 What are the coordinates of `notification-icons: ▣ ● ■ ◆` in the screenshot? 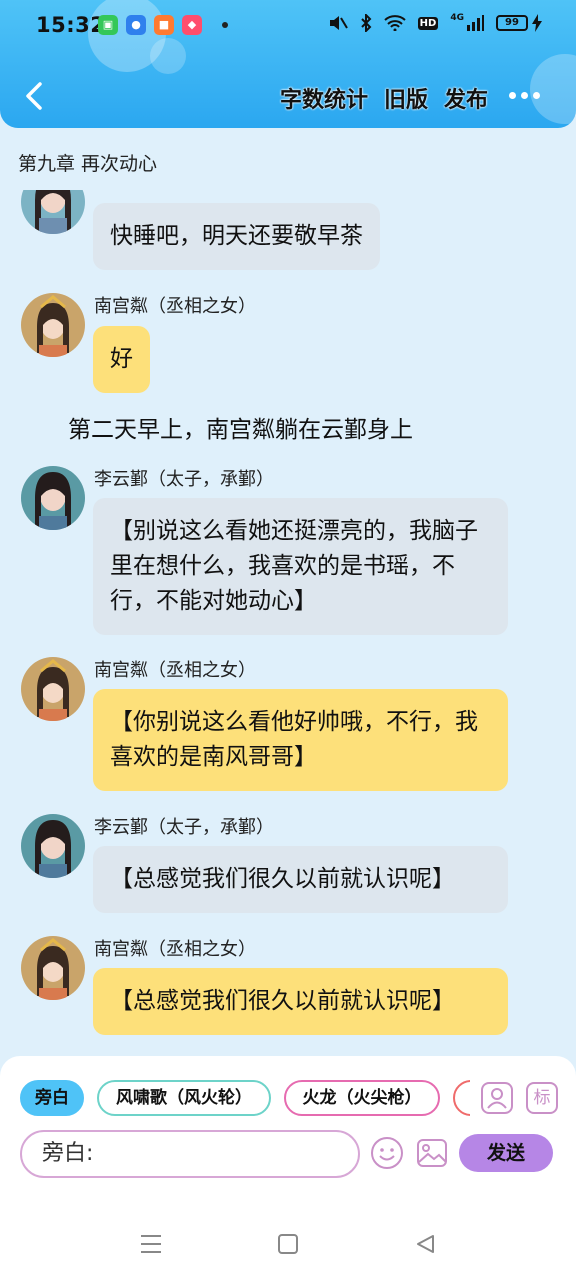 It's located at (150, 25).